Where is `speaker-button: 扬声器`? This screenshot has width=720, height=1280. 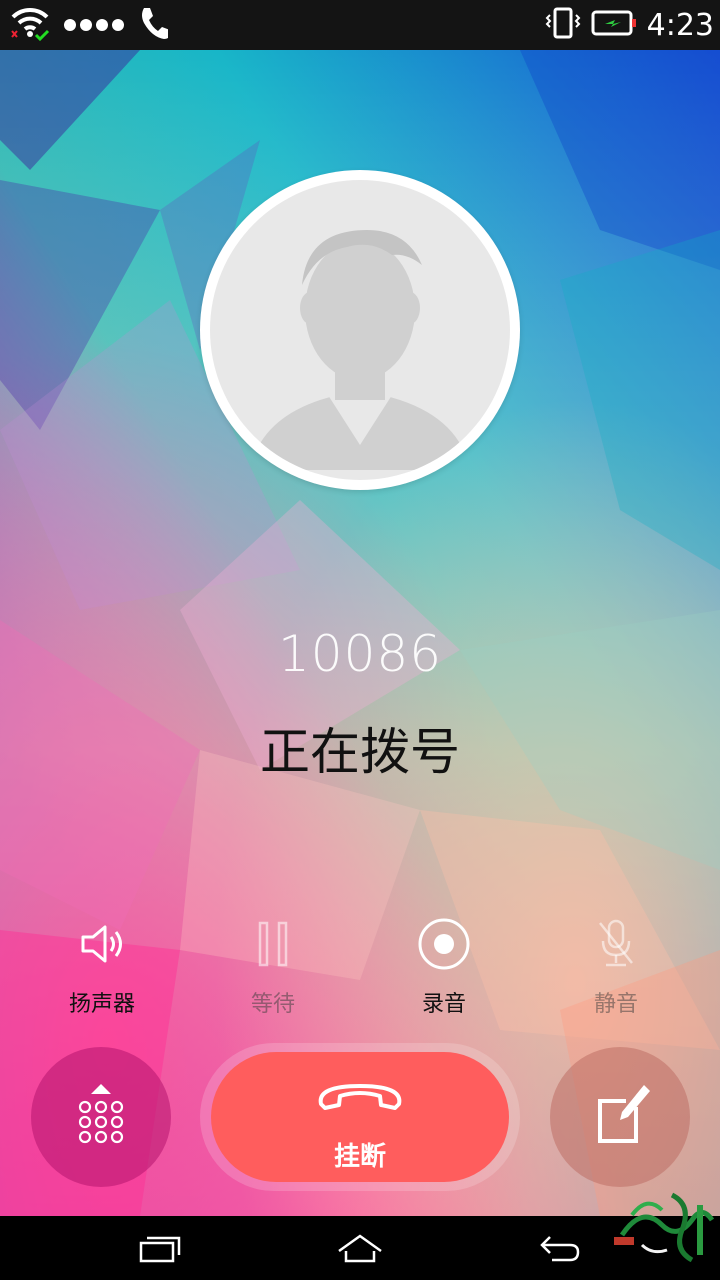
speaker-button: 扬声器 is located at coordinates (102, 965).